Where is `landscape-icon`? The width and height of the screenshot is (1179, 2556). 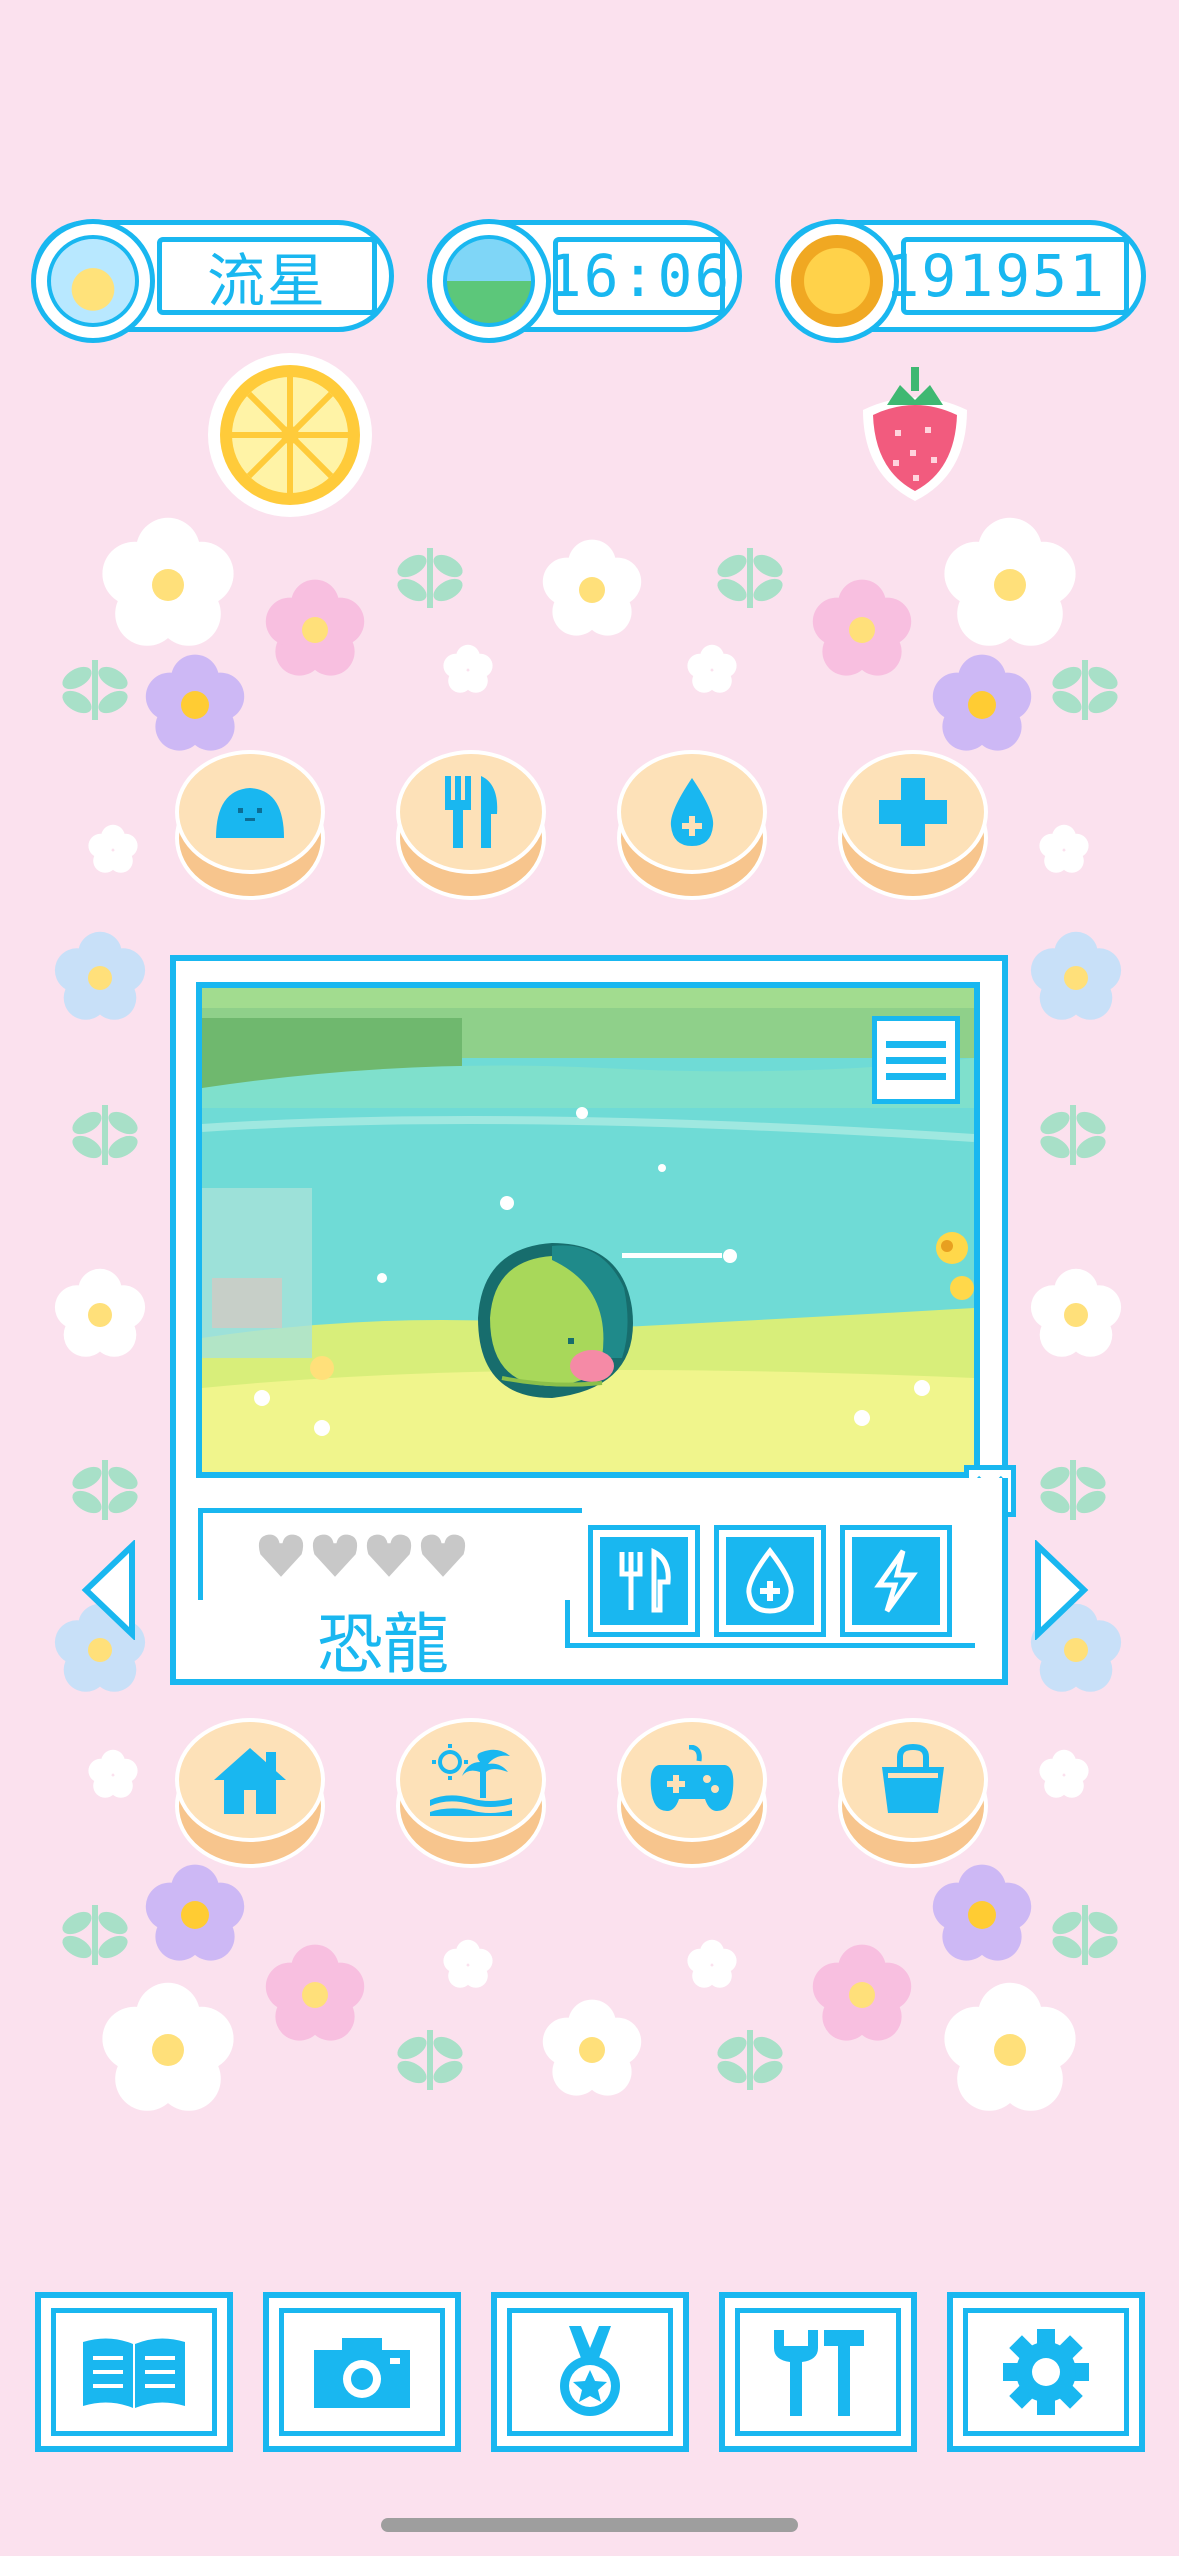
landscape-icon is located at coordinates (489, 281).